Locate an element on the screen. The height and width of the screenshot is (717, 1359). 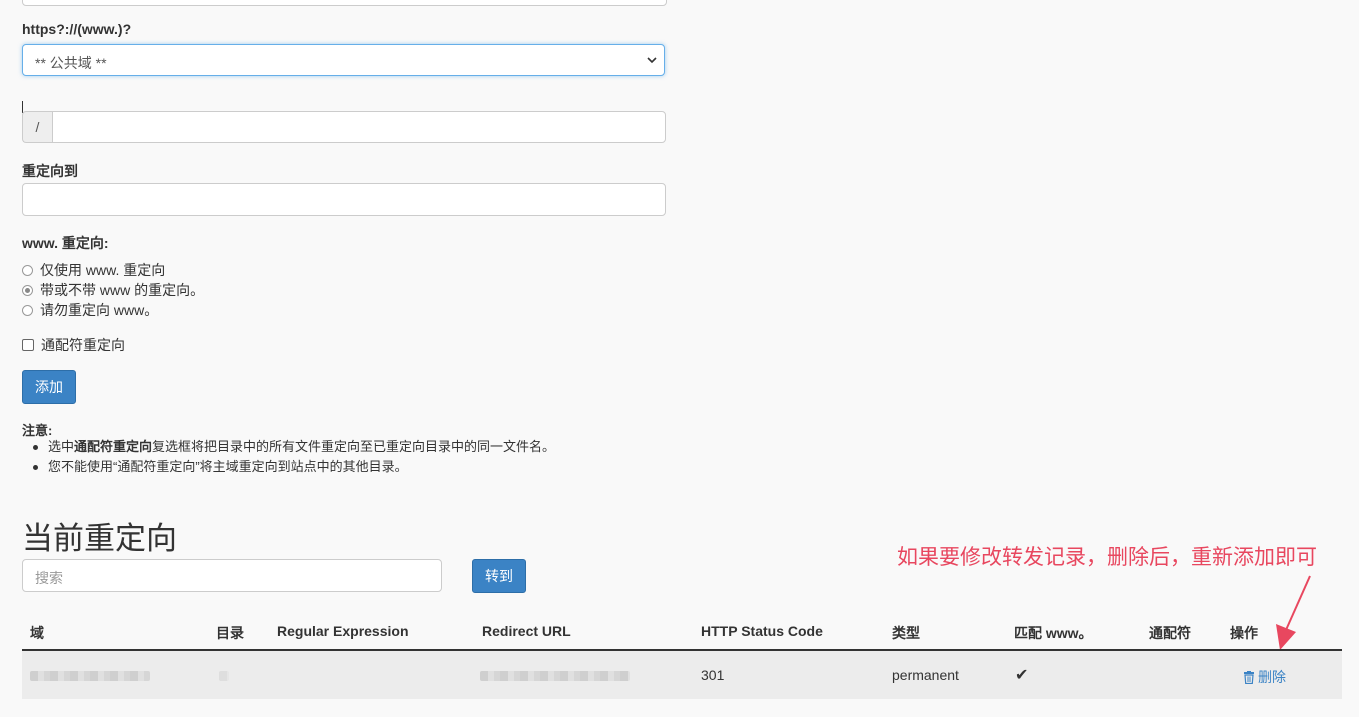
annotation-text: 如果要修改转发记录，删除后，重新添加即可 is located at coordinates (1107, 557).